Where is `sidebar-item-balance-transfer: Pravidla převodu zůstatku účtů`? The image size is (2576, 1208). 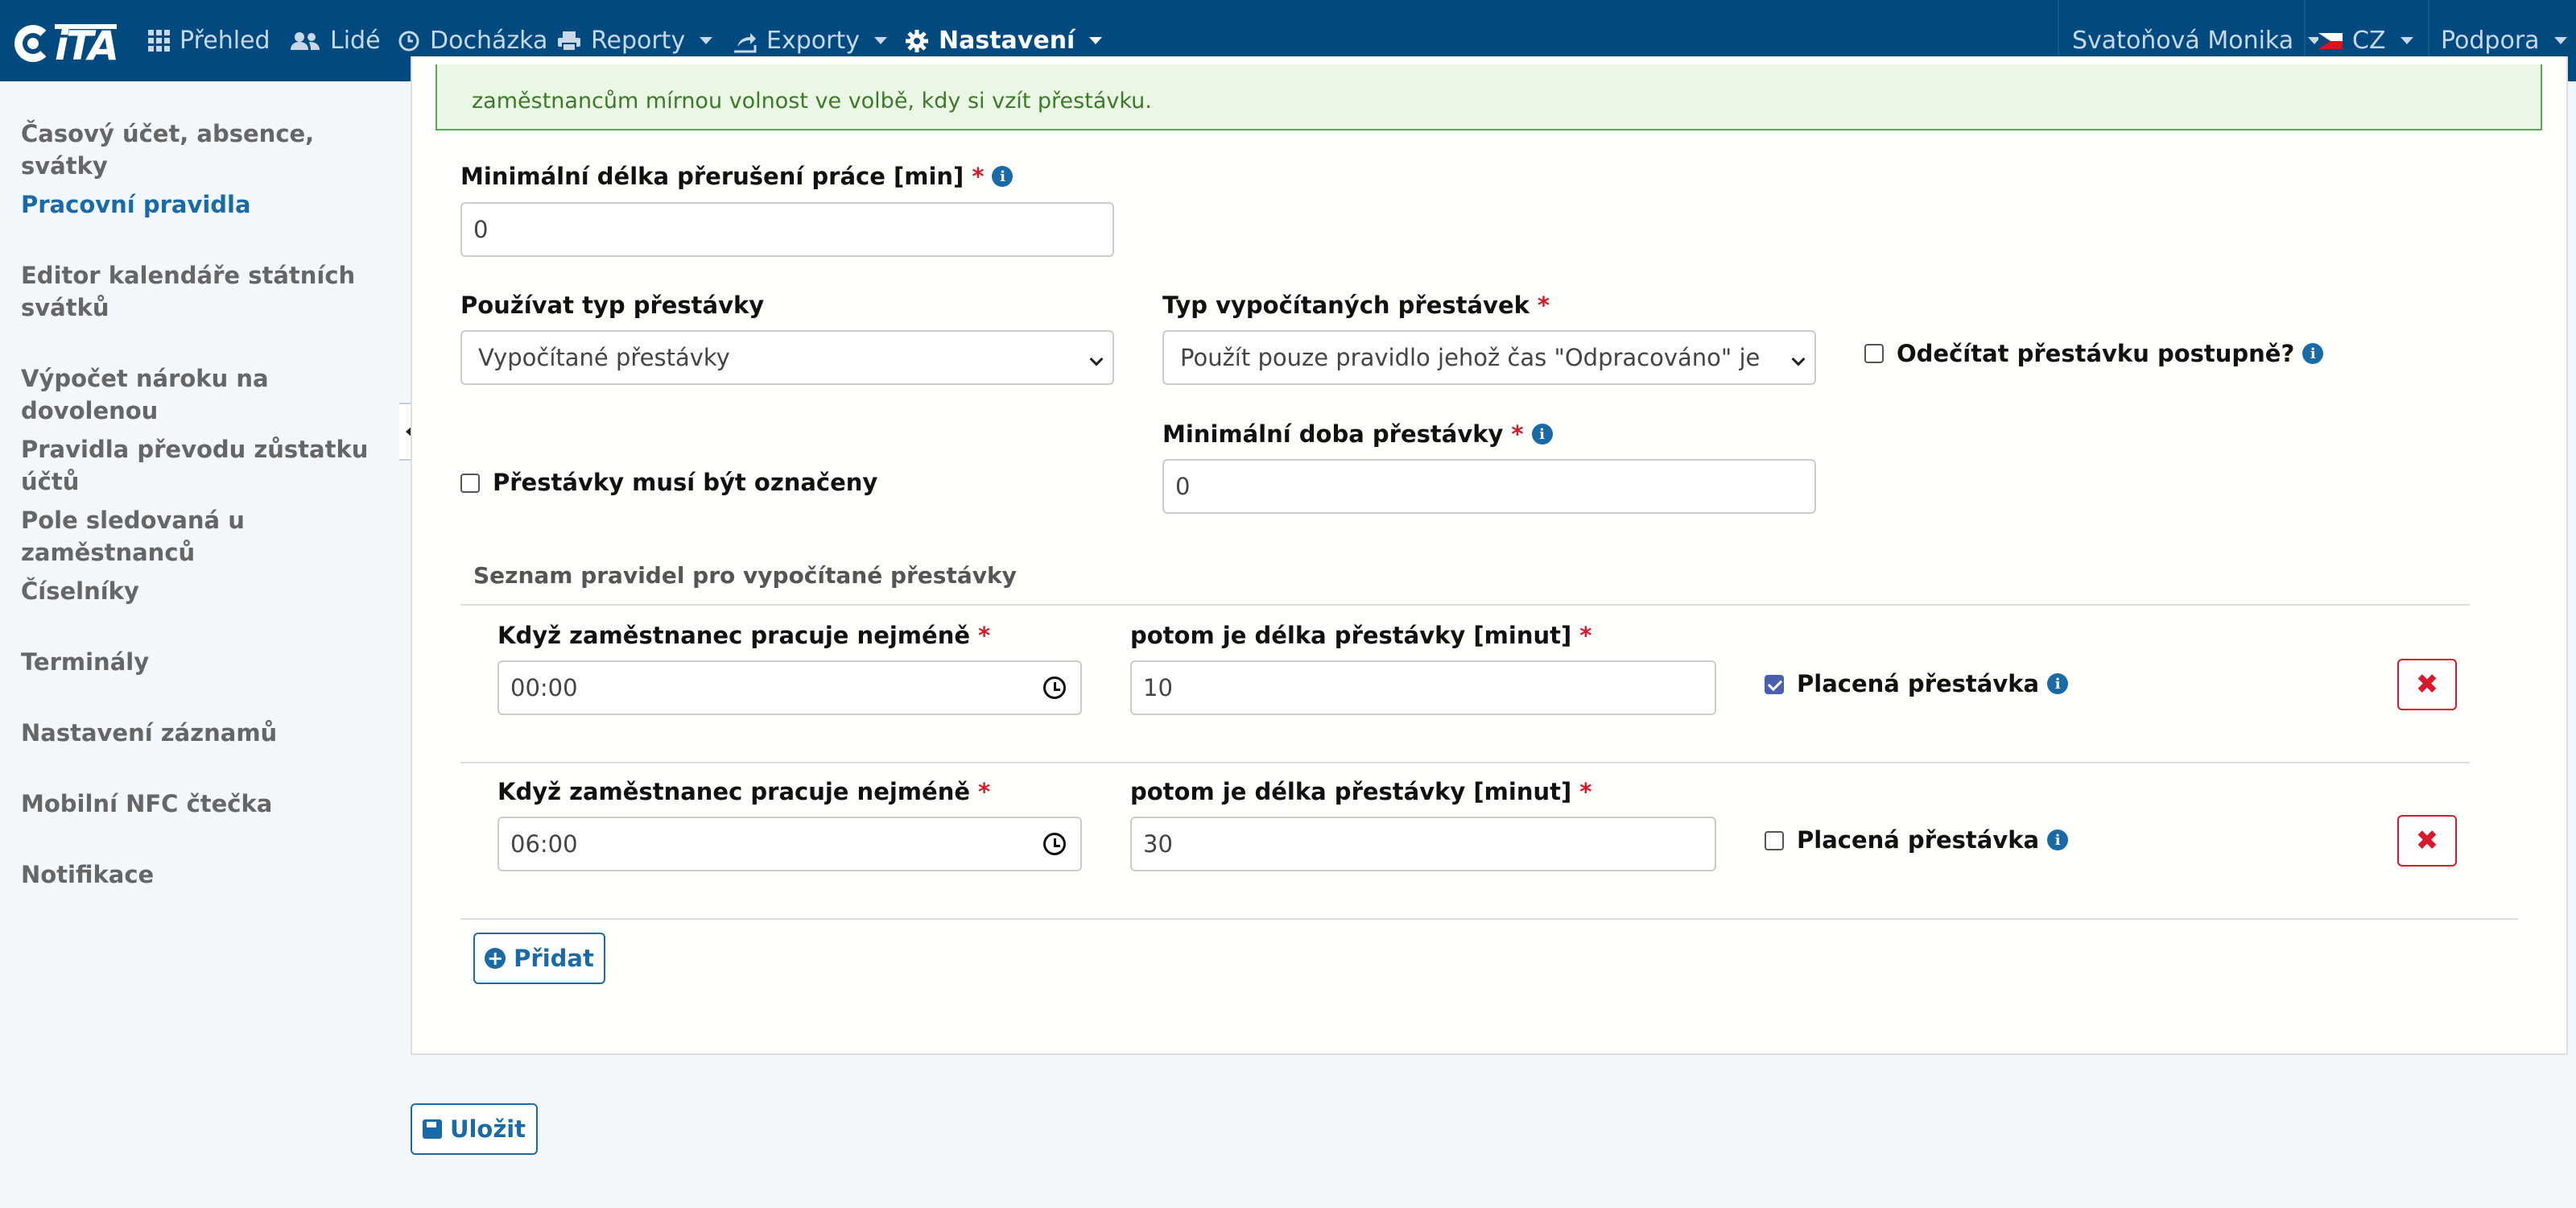
sidebar-item-balance-transfer: Pravidla převodu zůstatku účtů is located at coordinates (202, 465).